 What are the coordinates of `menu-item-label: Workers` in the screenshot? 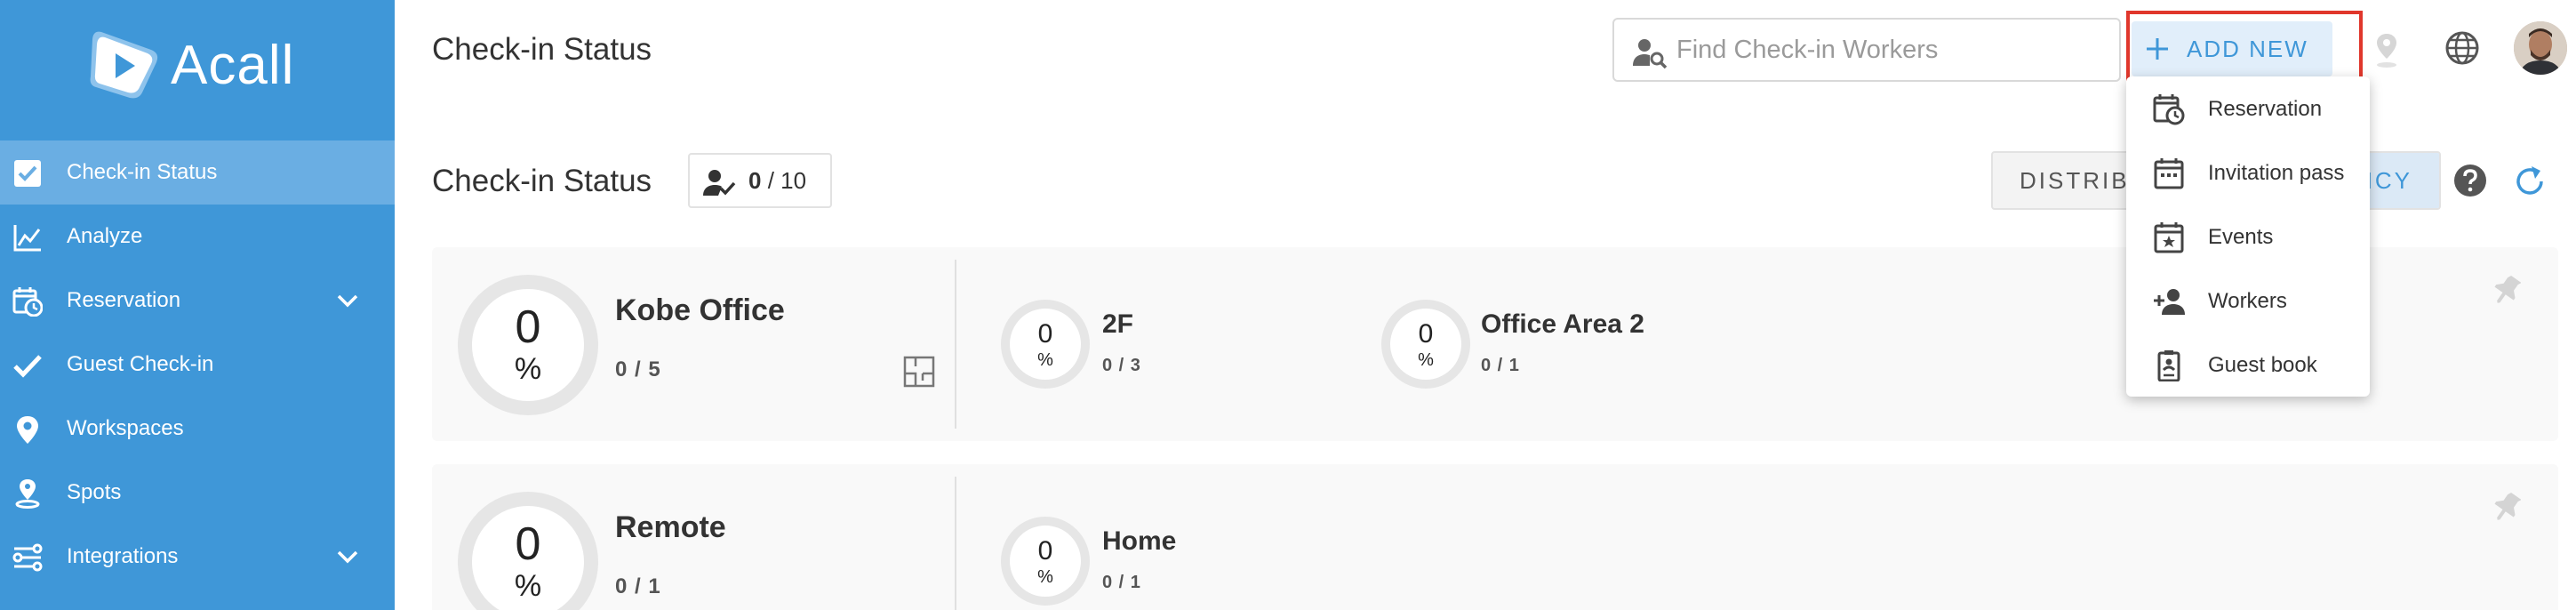 It's located at (2247, 301).